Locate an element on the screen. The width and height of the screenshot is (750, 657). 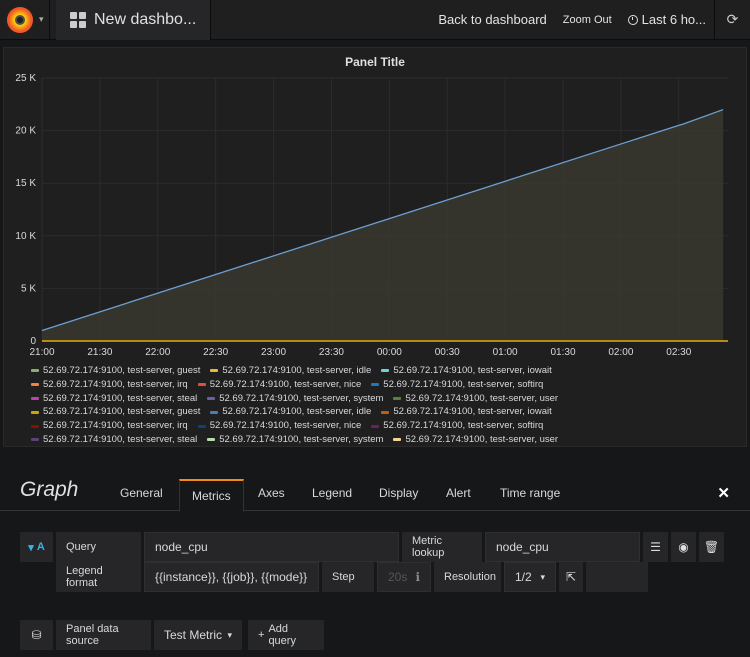
close-editor-icon: ✕ is located at coordinates (723, 493).